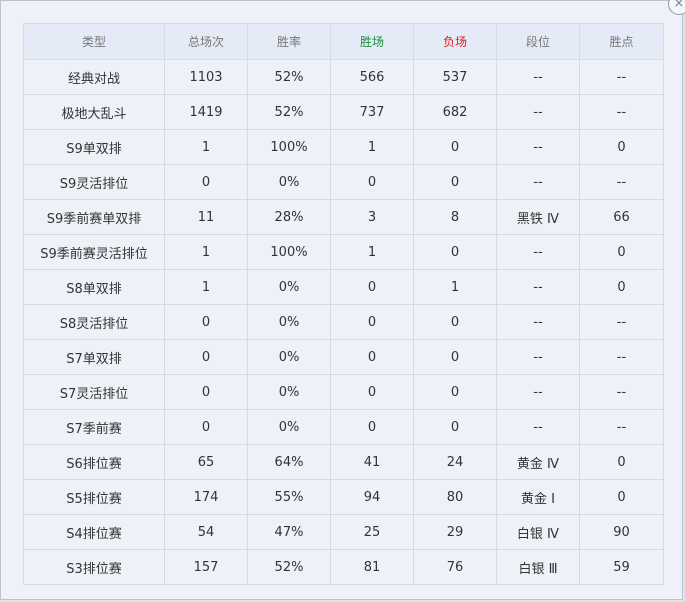  I want to click on table-row: 经典对战 1103 52% 566 537 -- --, so click(343, 77).